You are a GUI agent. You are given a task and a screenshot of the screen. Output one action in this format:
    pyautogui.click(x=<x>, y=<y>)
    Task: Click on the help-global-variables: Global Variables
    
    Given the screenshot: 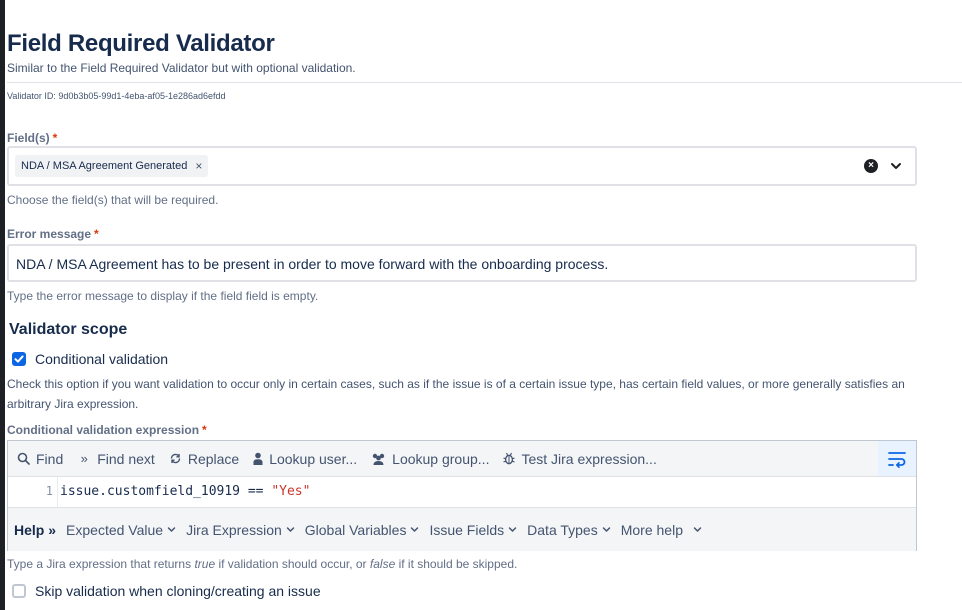 What is the action you would take?
    pyautogui.click(x=362, y=530)
    